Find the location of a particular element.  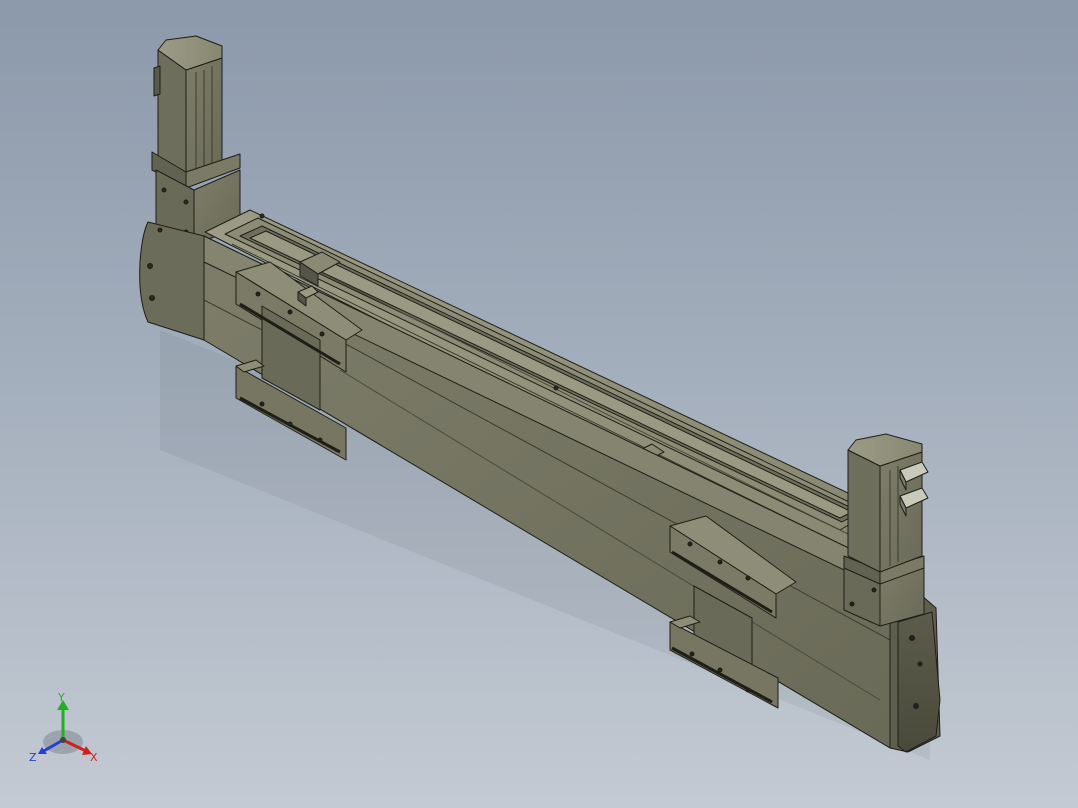

left-servo-motor is located at coordinates (196, 140).